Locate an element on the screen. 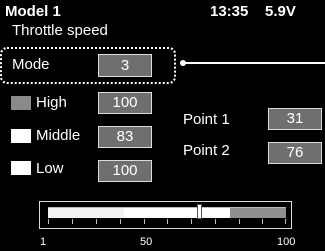 The width and height of the screenshot is (325, 251). point1-label: Point 1 is located at coordinates (206, 119).